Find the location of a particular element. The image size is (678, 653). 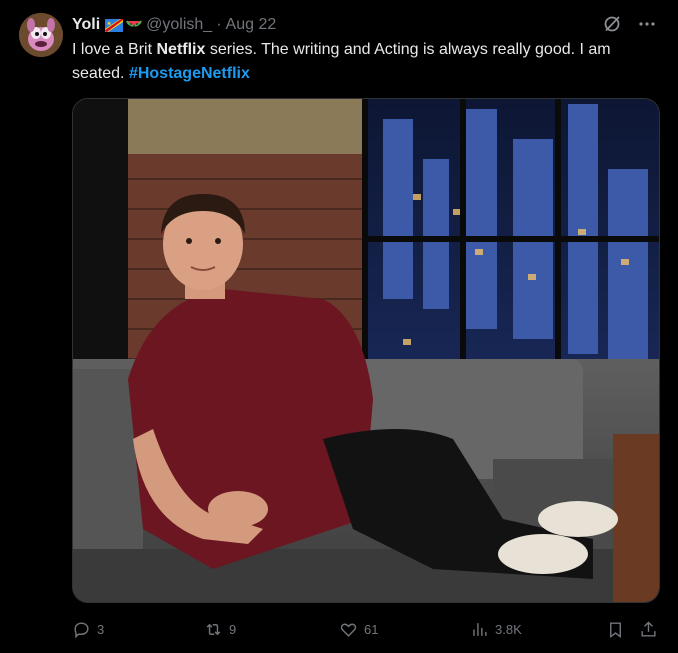

retweet-count: 9 is located at coordinates (233, 629).